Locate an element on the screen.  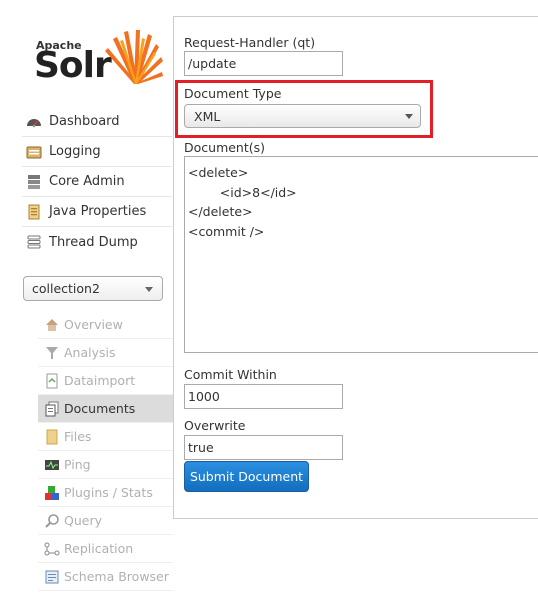
nav-label: Plugins / Stats is located at coordinates (108, 492).